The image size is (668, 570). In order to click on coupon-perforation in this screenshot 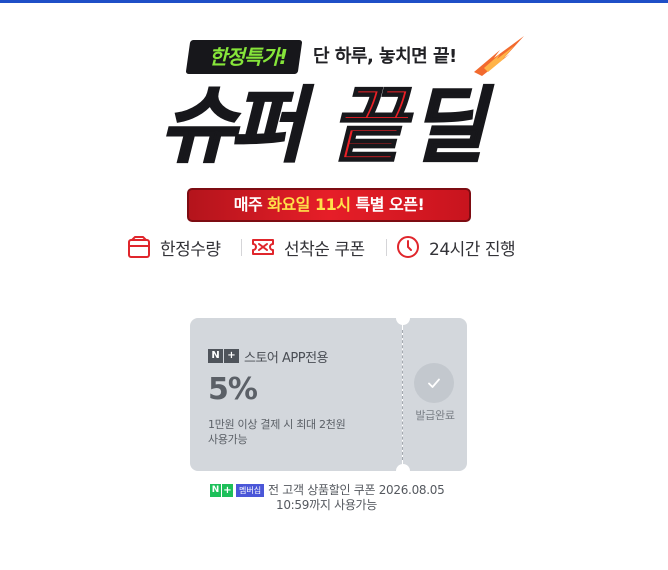, I will do `click(402, 395)`.